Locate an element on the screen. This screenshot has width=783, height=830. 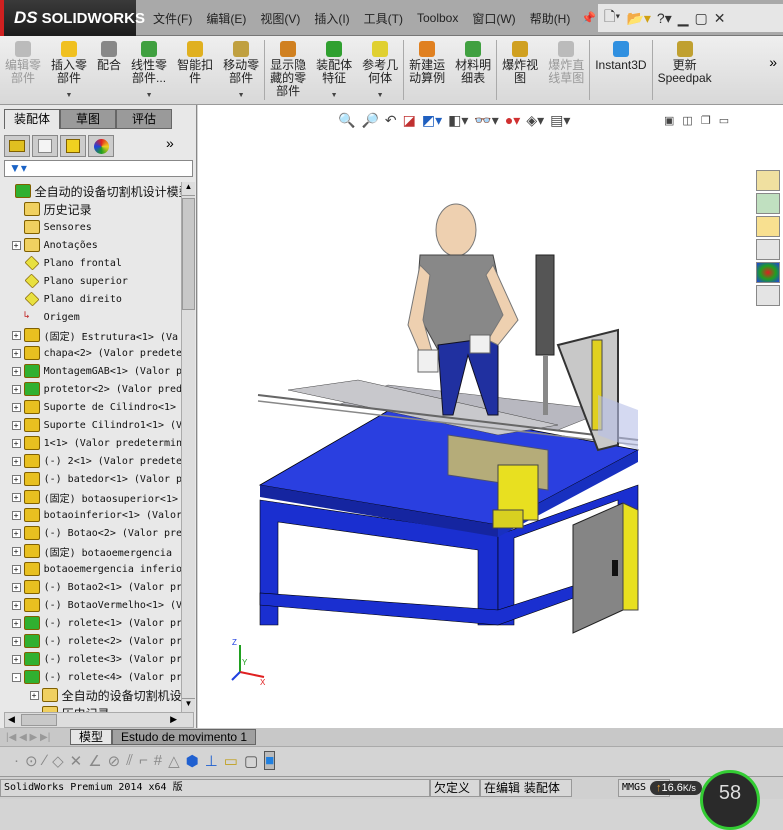
split-view-icon: ▣ is located at coordinates (669, 120).